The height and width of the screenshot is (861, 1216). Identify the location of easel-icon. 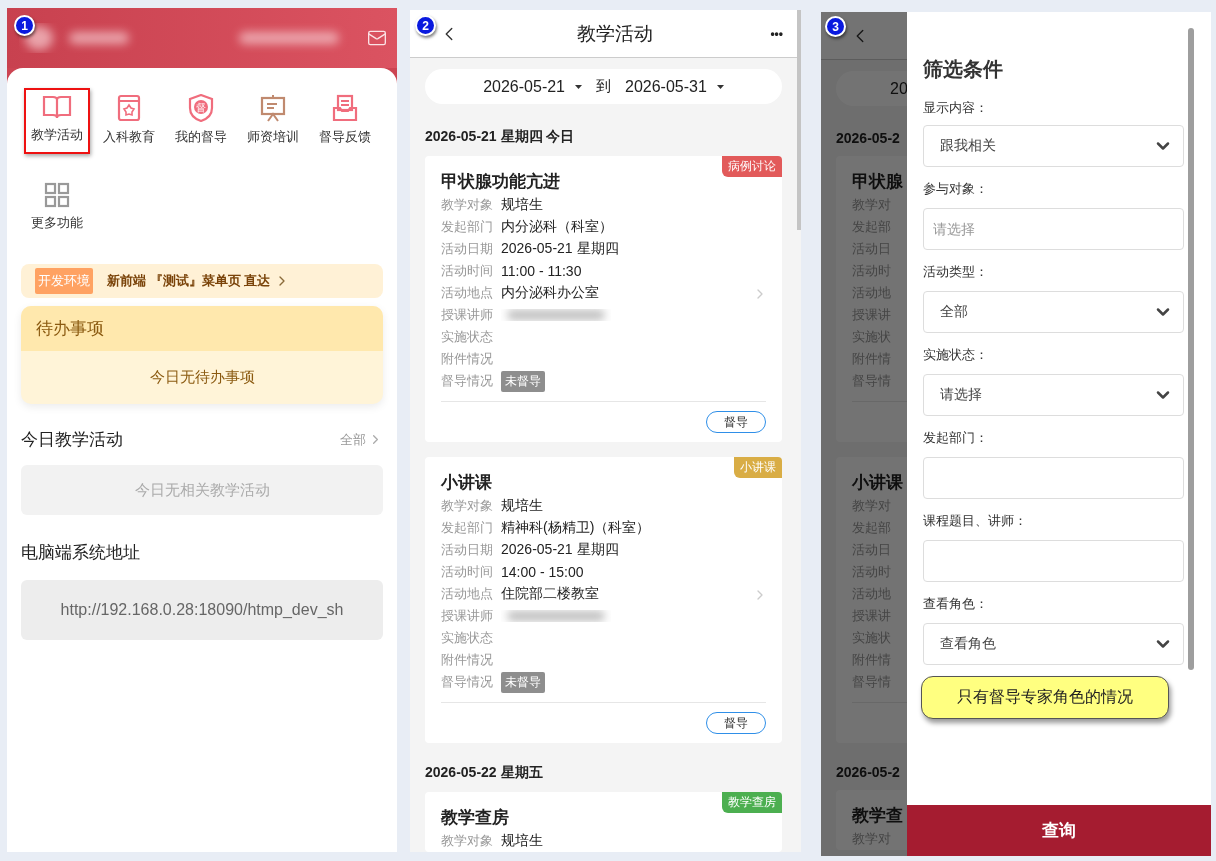
(273, 108).